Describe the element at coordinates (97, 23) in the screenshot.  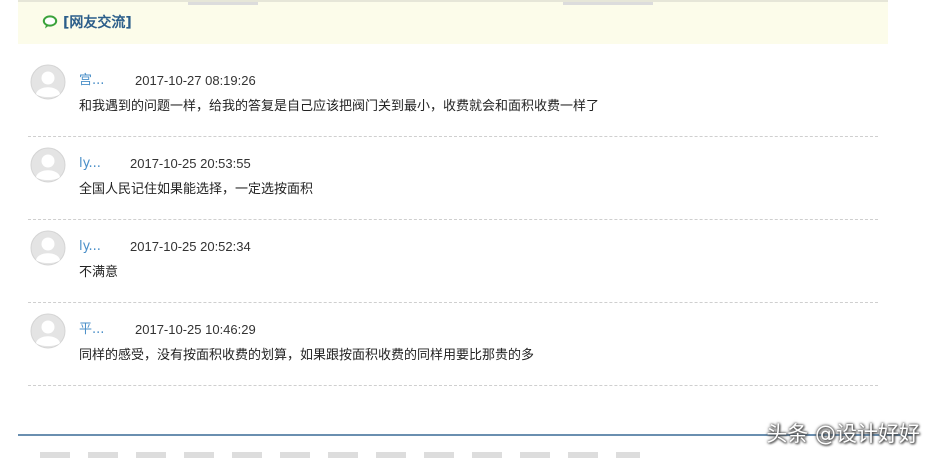
I see `section-title: [网友交流]` at that location.